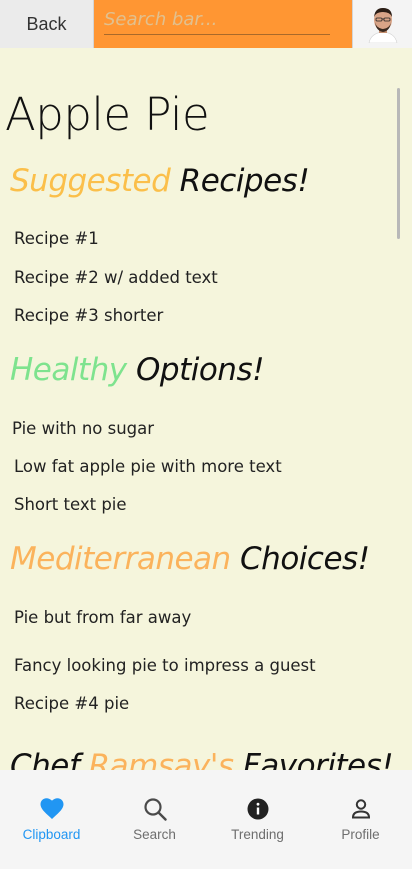 This screenshot has width=412, height=869. I want to click on search-icon, so click(155, 809).